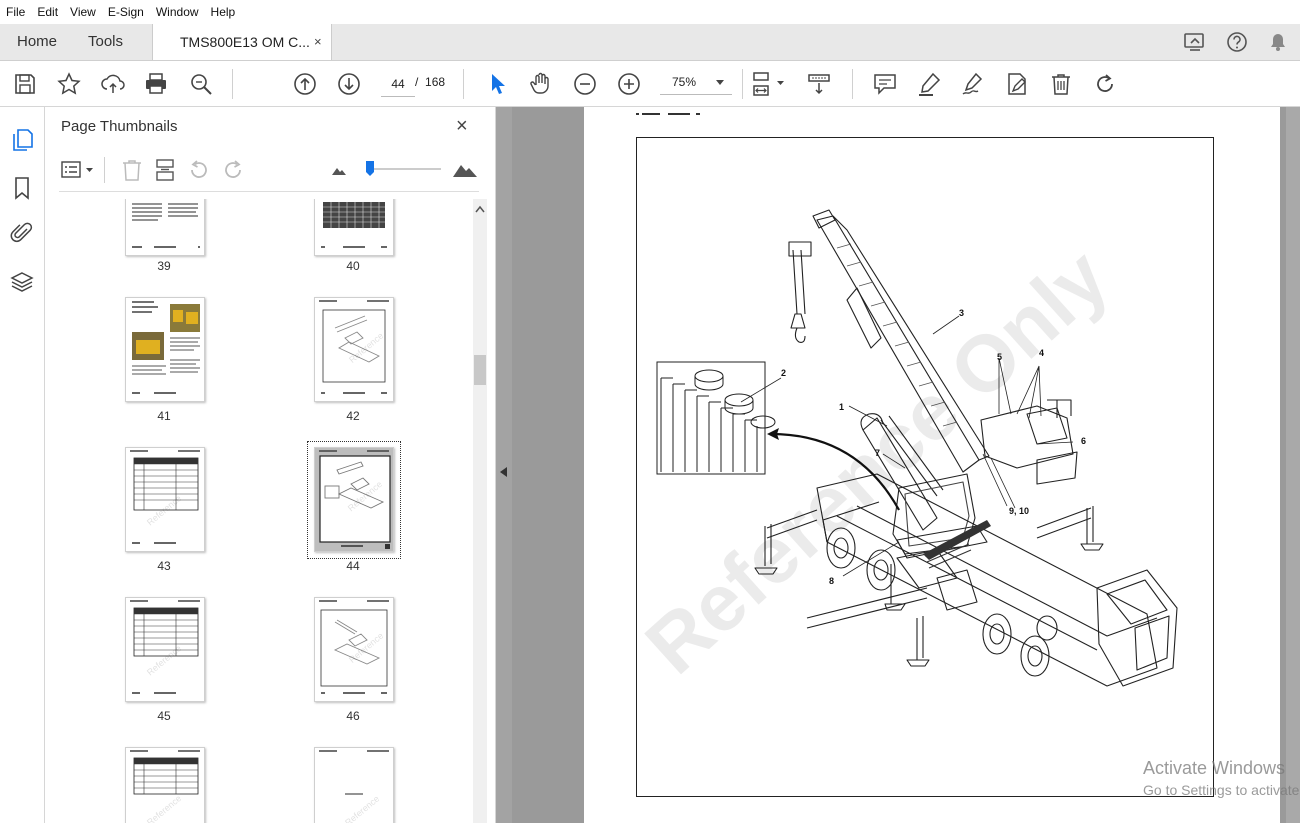 This screenshot has height=823, width=1300. Describe the element at coordinates (165, 785) in the screenshot. I see `thumbnail-page-47: Reference` at that location.